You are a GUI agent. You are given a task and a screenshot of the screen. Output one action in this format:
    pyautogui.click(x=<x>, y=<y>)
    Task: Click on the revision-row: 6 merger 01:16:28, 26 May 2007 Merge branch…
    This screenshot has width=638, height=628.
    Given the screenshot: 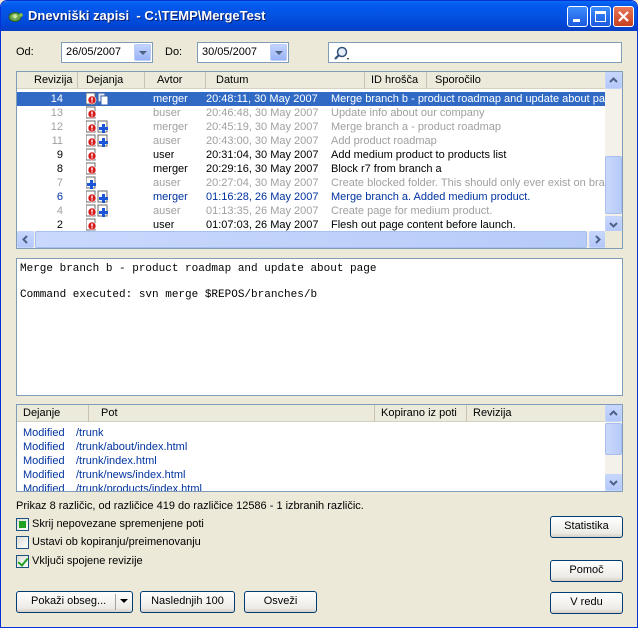 What is the action you would take?
    pyautogui.click(x=311, y=197)
    